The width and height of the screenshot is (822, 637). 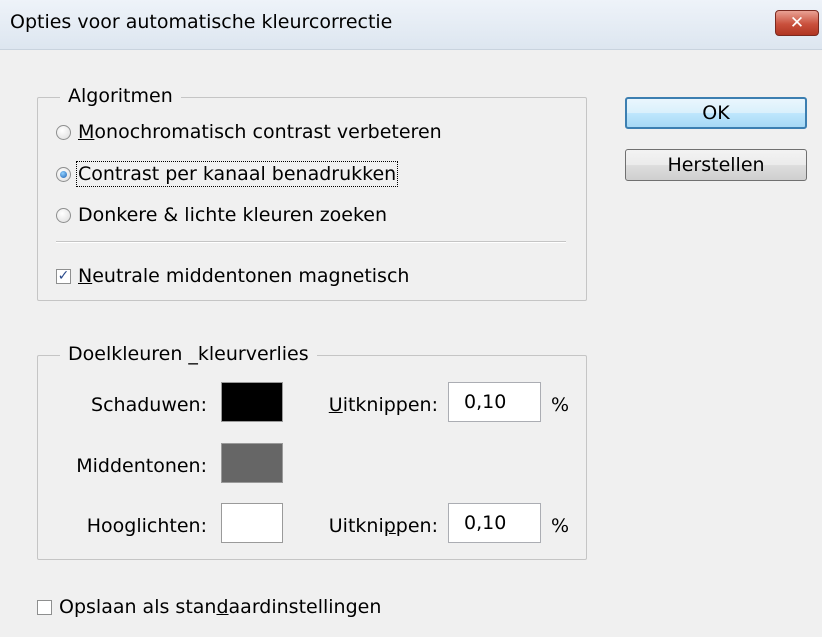 I want to click on reset-button: Herstellen, so click(x=716, y=165).